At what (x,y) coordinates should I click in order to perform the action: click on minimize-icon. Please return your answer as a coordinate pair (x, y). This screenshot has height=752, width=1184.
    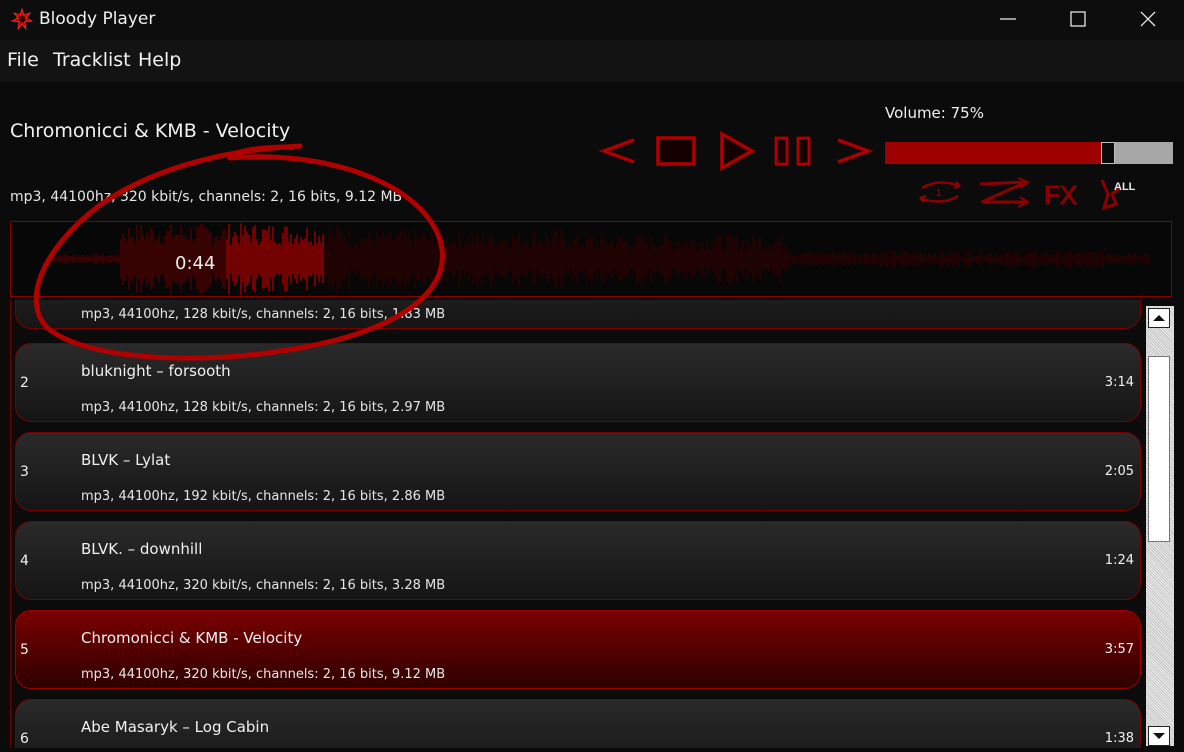
    Looking at the image, I should click on (1008, 19).